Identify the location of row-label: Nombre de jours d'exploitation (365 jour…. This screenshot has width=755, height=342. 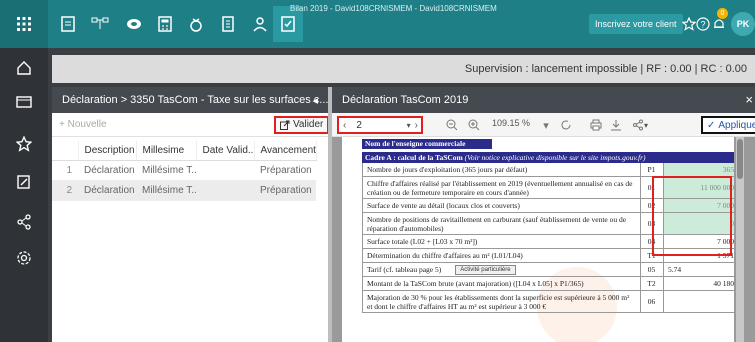
(447, 169).